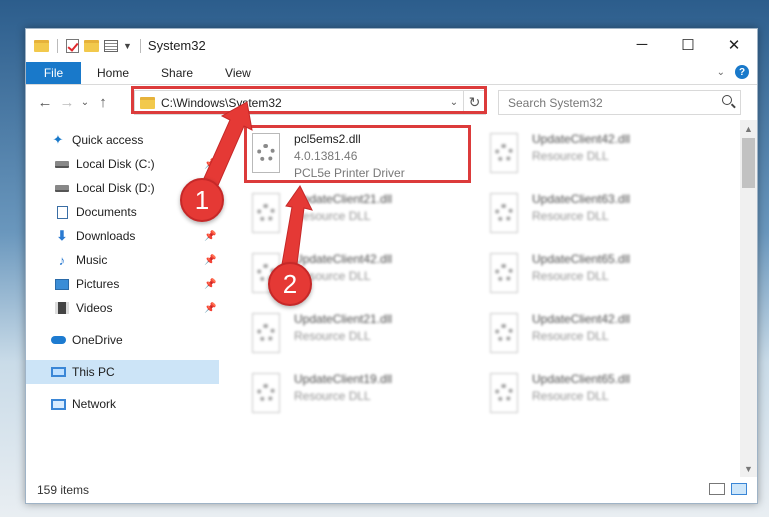 The width and height of the screenshot is (769, 517). Describe the element at coordinates (343, 199) in the screenshot. I see `file-name: UpdateClient21.dll` at that location.